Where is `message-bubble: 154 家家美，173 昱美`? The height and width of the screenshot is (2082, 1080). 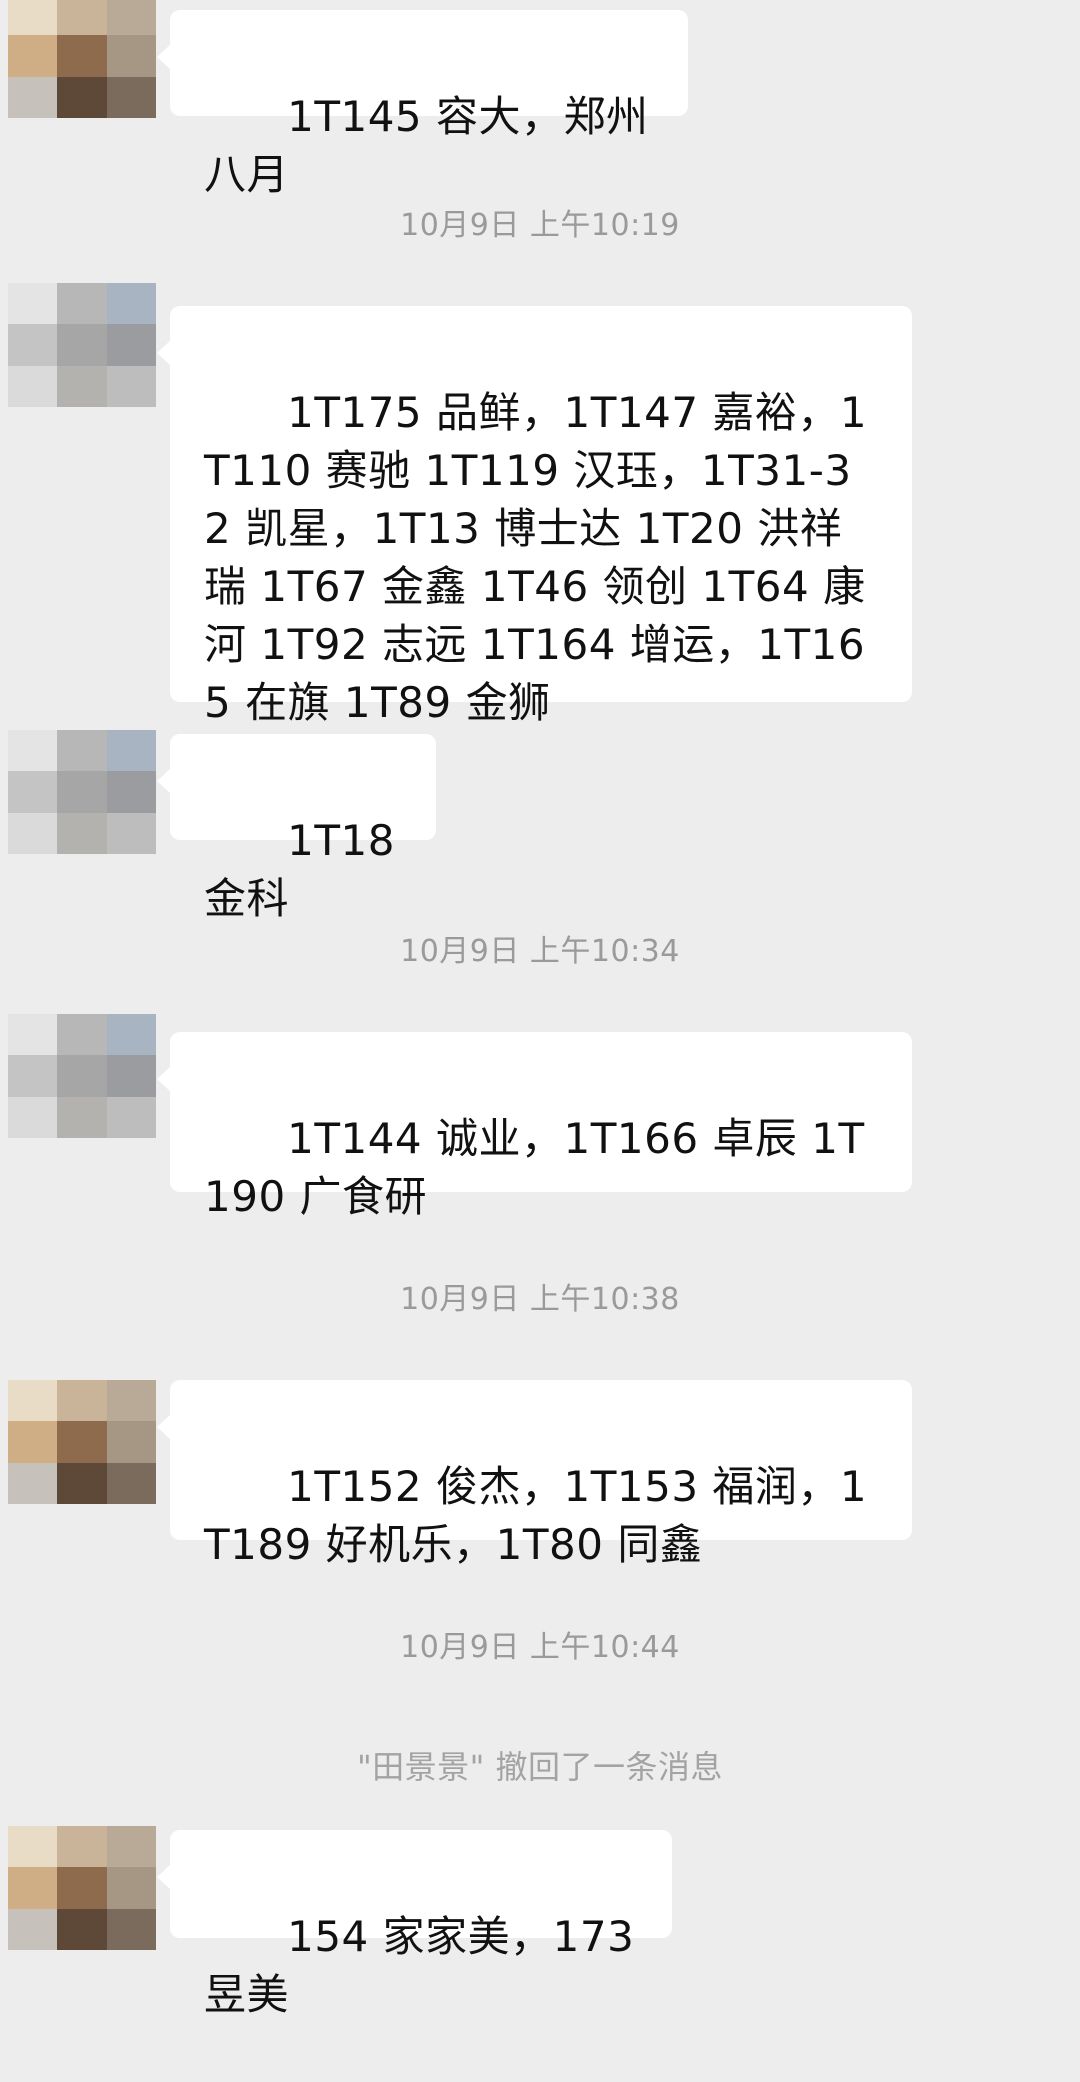 message-bubble: 154 家家美，173 昱美 is located at coordinates (414, 1924).